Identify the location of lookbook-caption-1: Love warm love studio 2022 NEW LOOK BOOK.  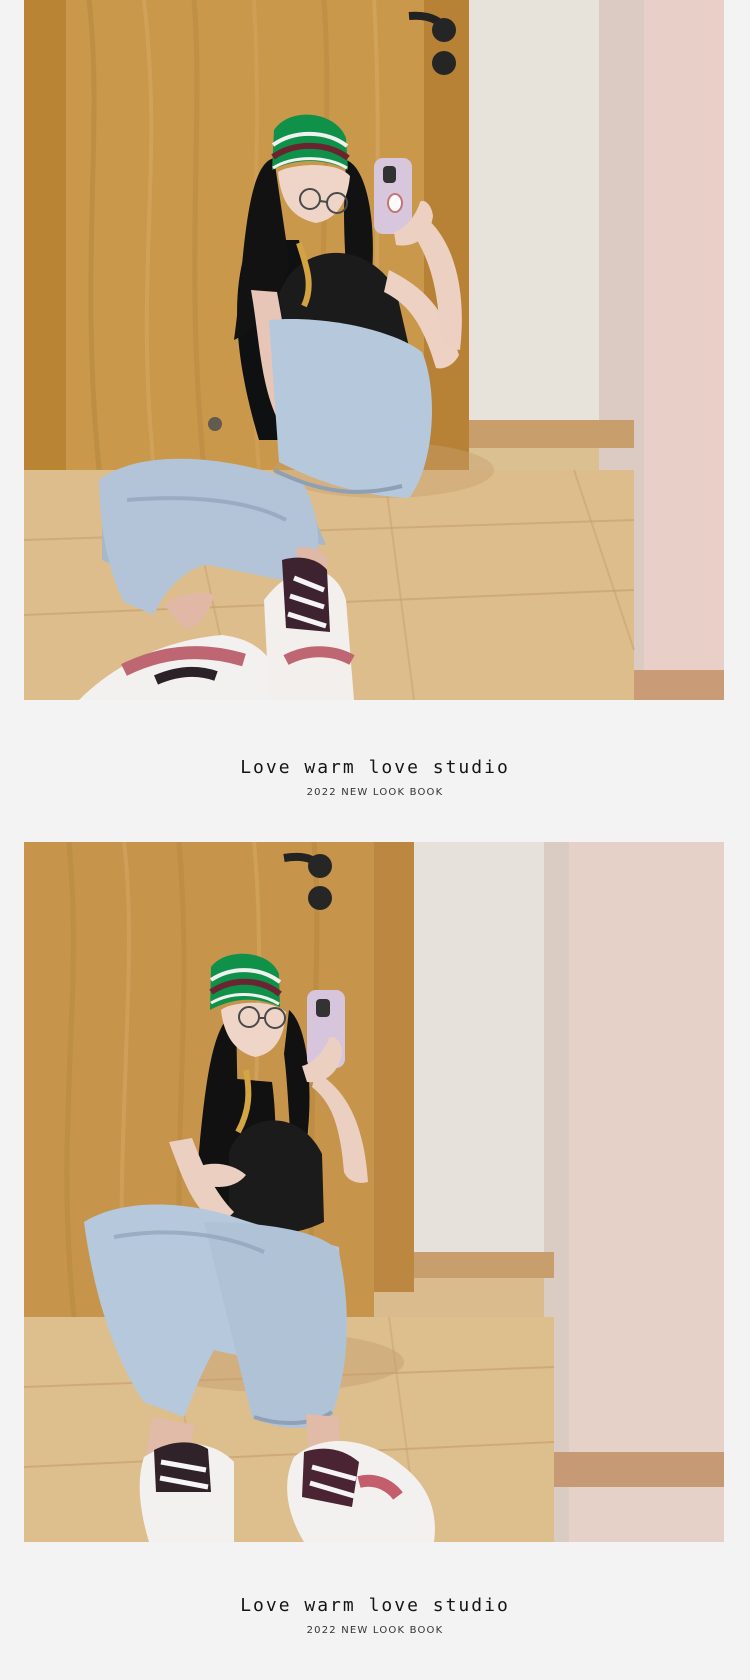
(375, 778).